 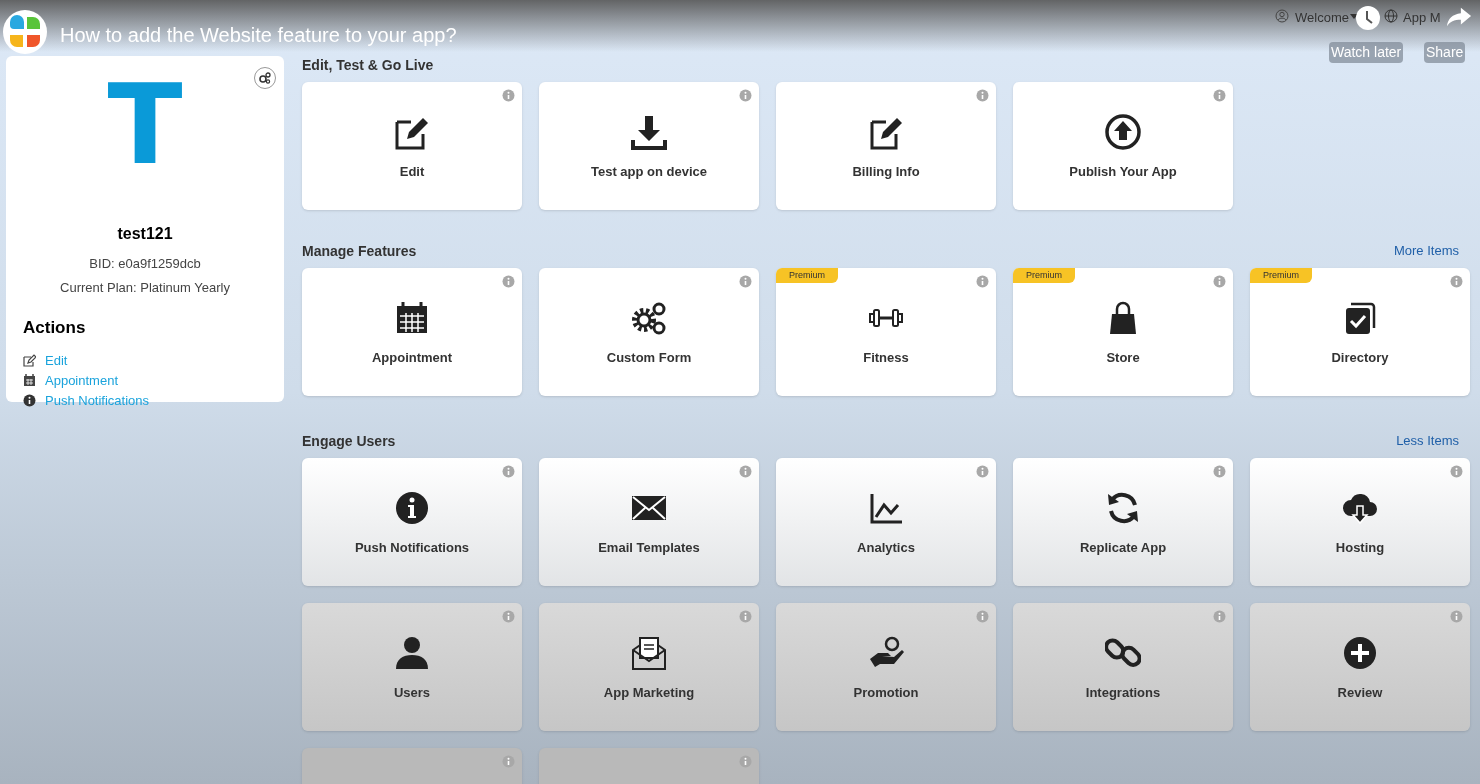 What do you see at coordinates (1123, 667) in the screenshot?
I see `feature-card: Integrations` at bounding box center [1123, 667].